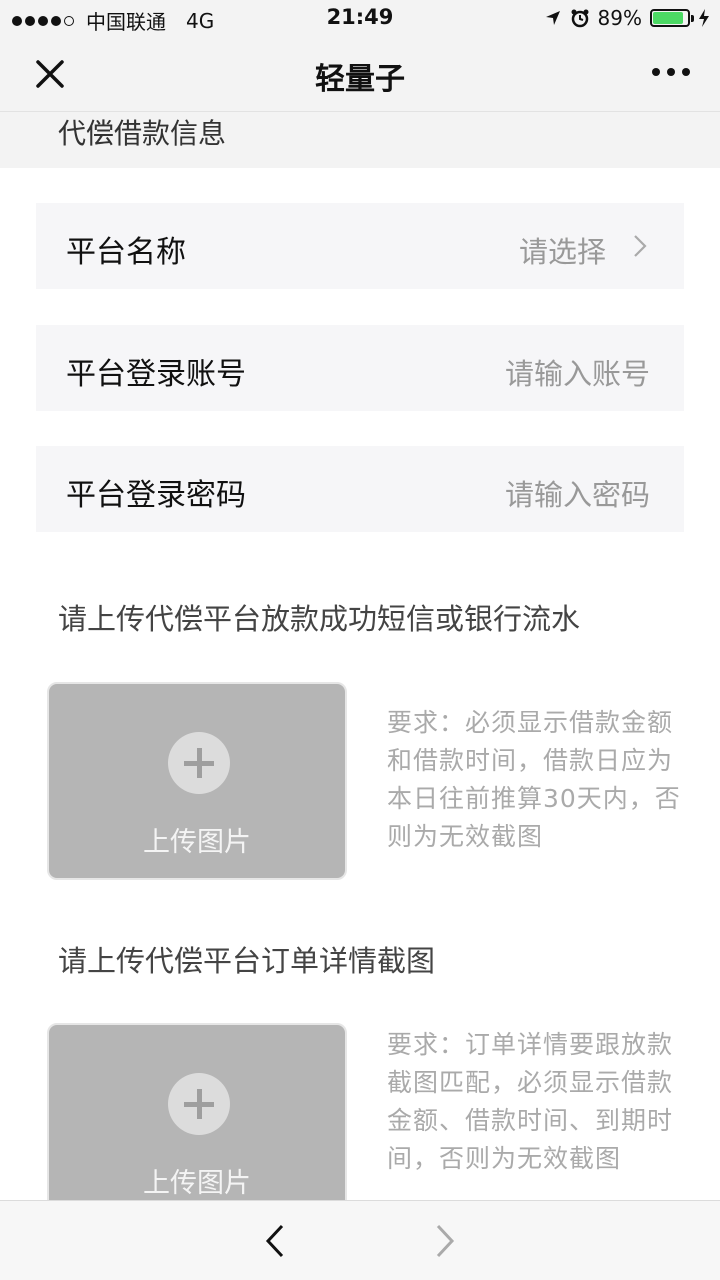 This screenshot has width=720, height=1280. Describe the element at coordinates (126, 252) in the screenshot. I see `platform-name-label: 平台名称` at that location.